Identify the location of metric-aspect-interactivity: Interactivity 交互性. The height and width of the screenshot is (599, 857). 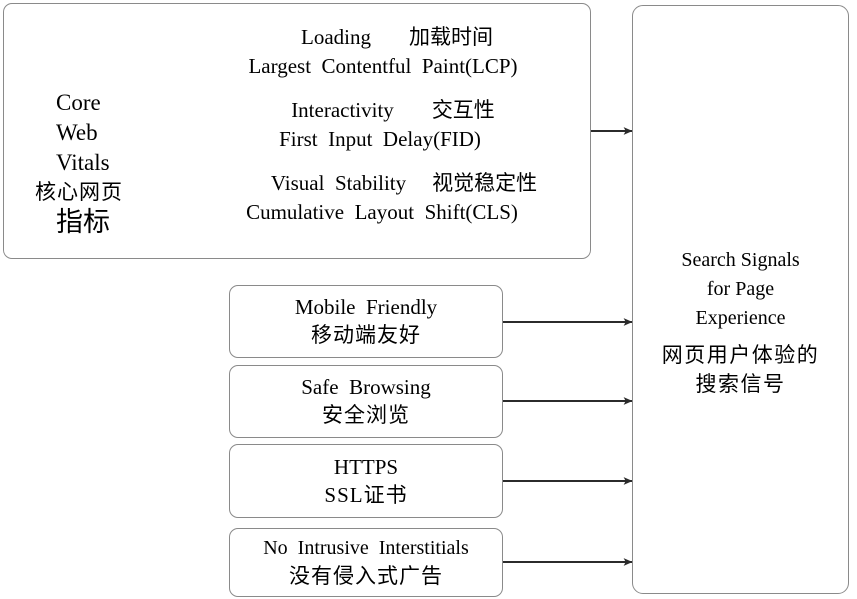
(380, 110).